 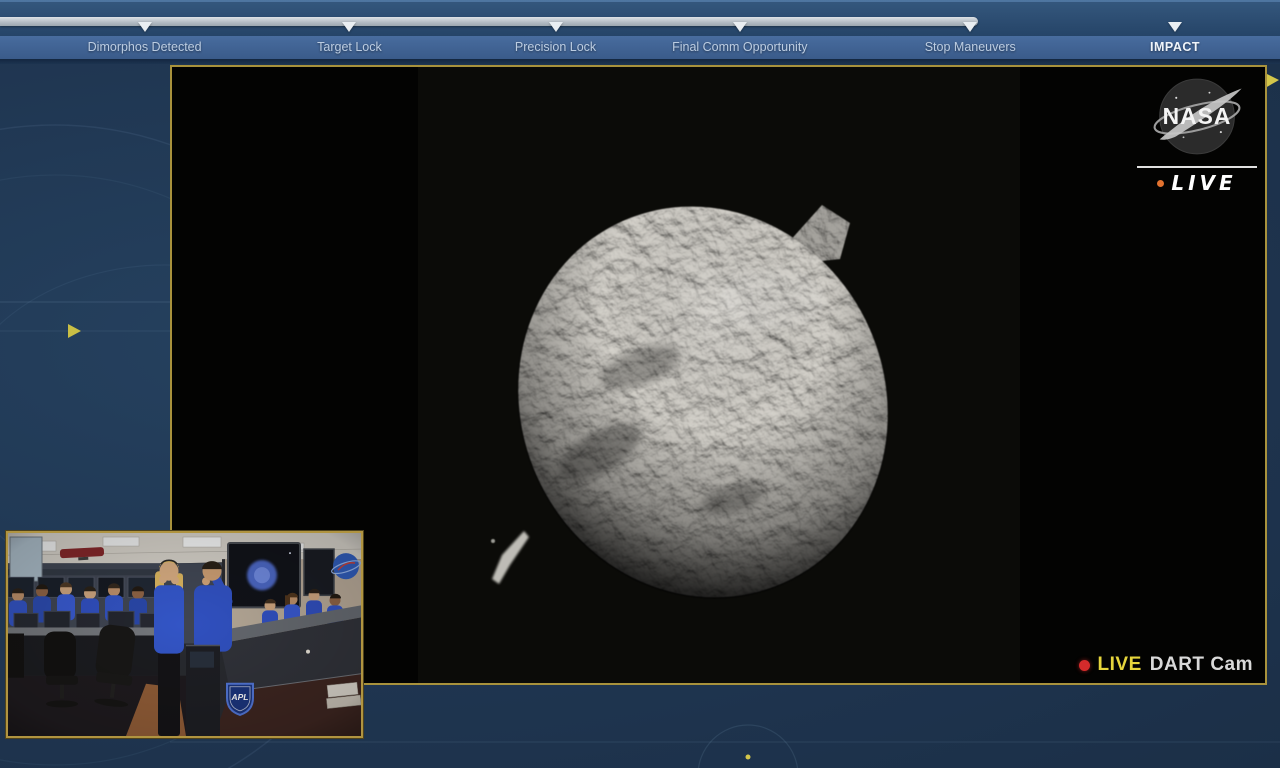 I want to click on milestone-label: Target Lock, so click(x=349, y=47).